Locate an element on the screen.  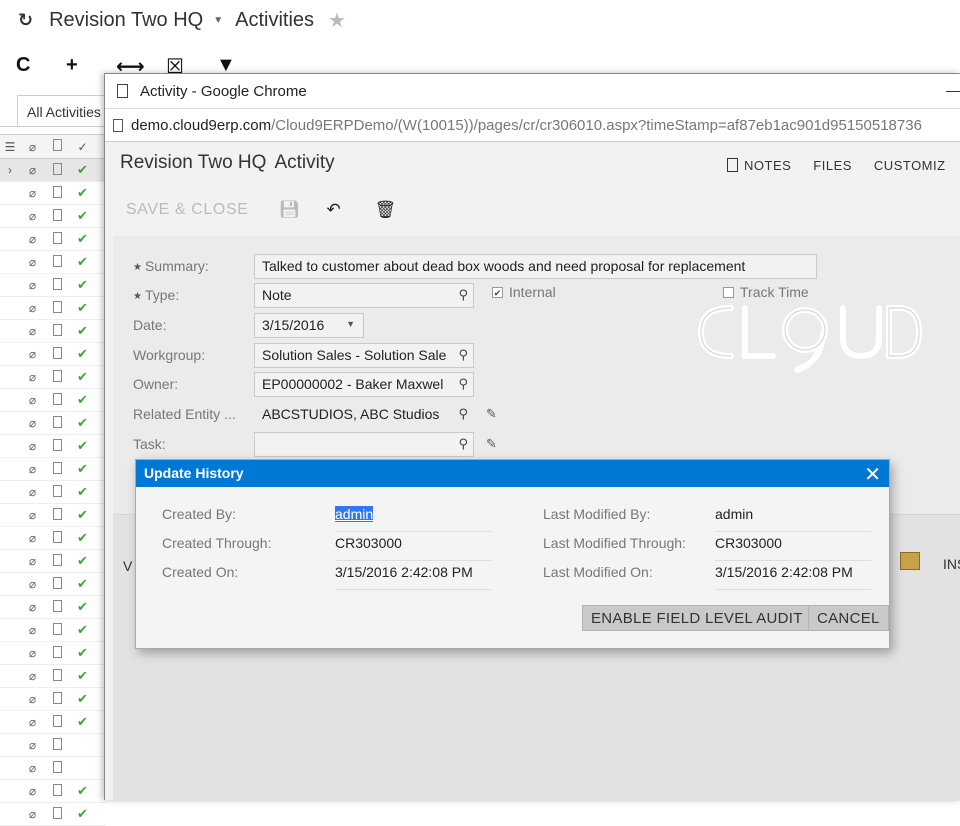
cancel-button: CANCEL is located at coordinates (848, 618).